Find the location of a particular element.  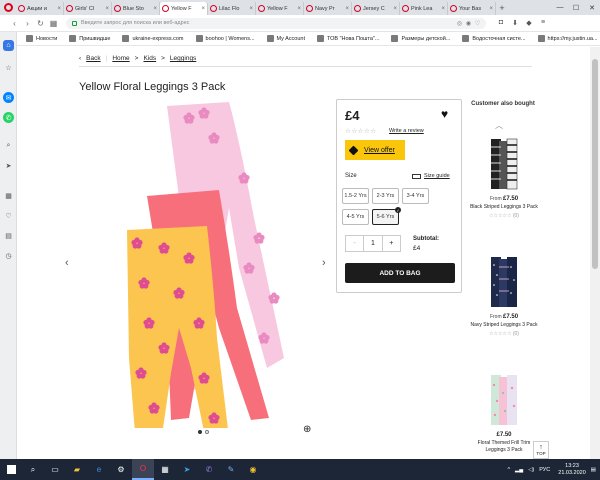

browser-tab: Girls' Cl × is located at coordinates (88, 8).